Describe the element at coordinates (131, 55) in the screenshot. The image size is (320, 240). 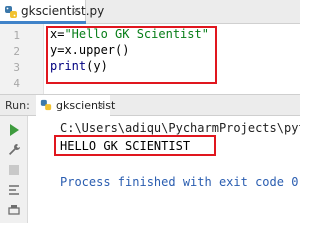
I see `code-highlight-box` at that location.